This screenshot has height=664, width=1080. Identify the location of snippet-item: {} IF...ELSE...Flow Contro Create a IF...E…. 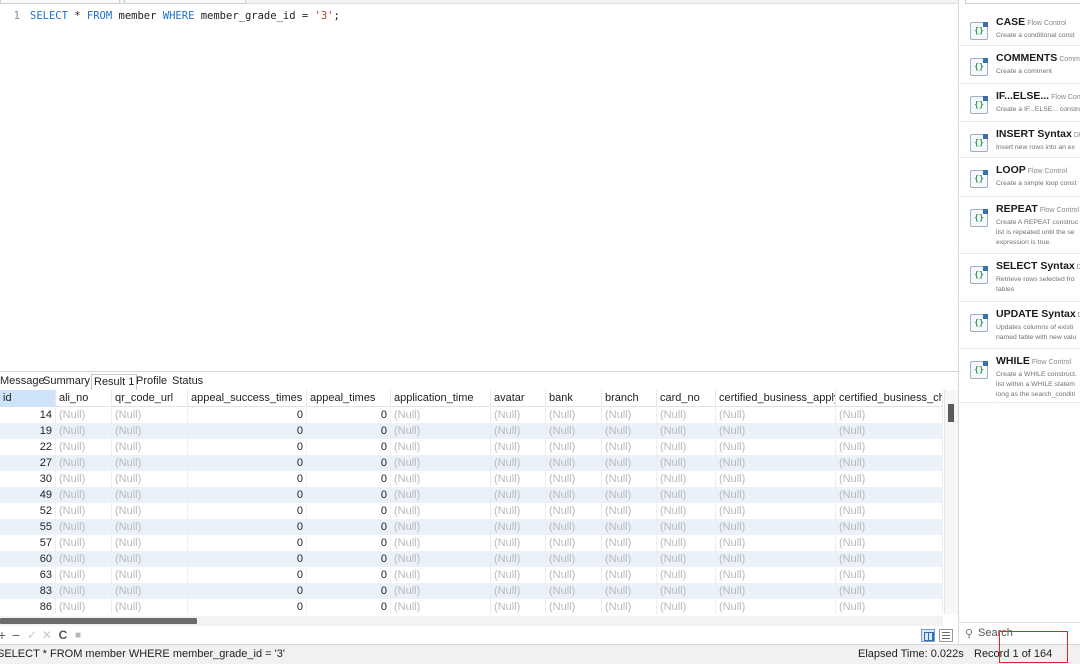
(1019, 104).